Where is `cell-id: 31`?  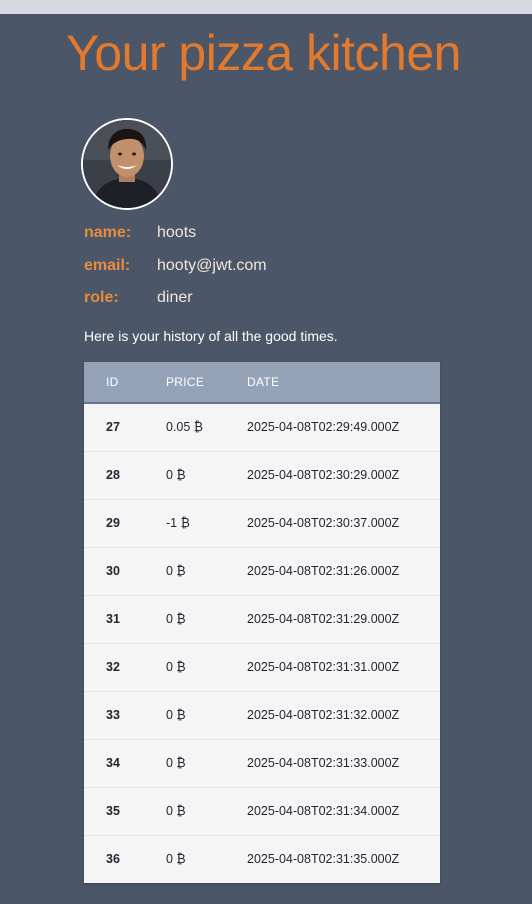 cell-id: 31 is located at coordinates (113, 619).